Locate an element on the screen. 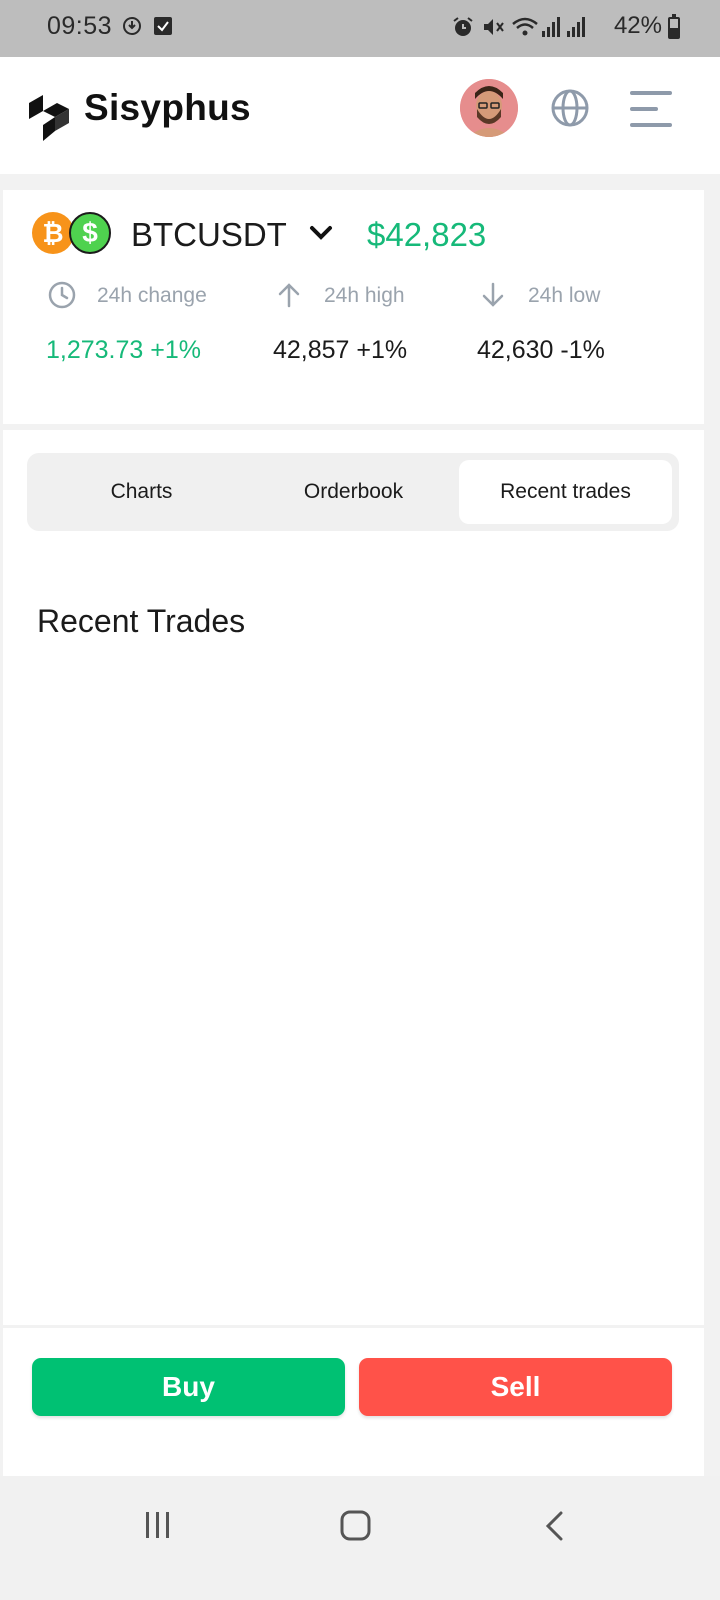  app-header: Sisyphus is located at coordinates (360, 115).